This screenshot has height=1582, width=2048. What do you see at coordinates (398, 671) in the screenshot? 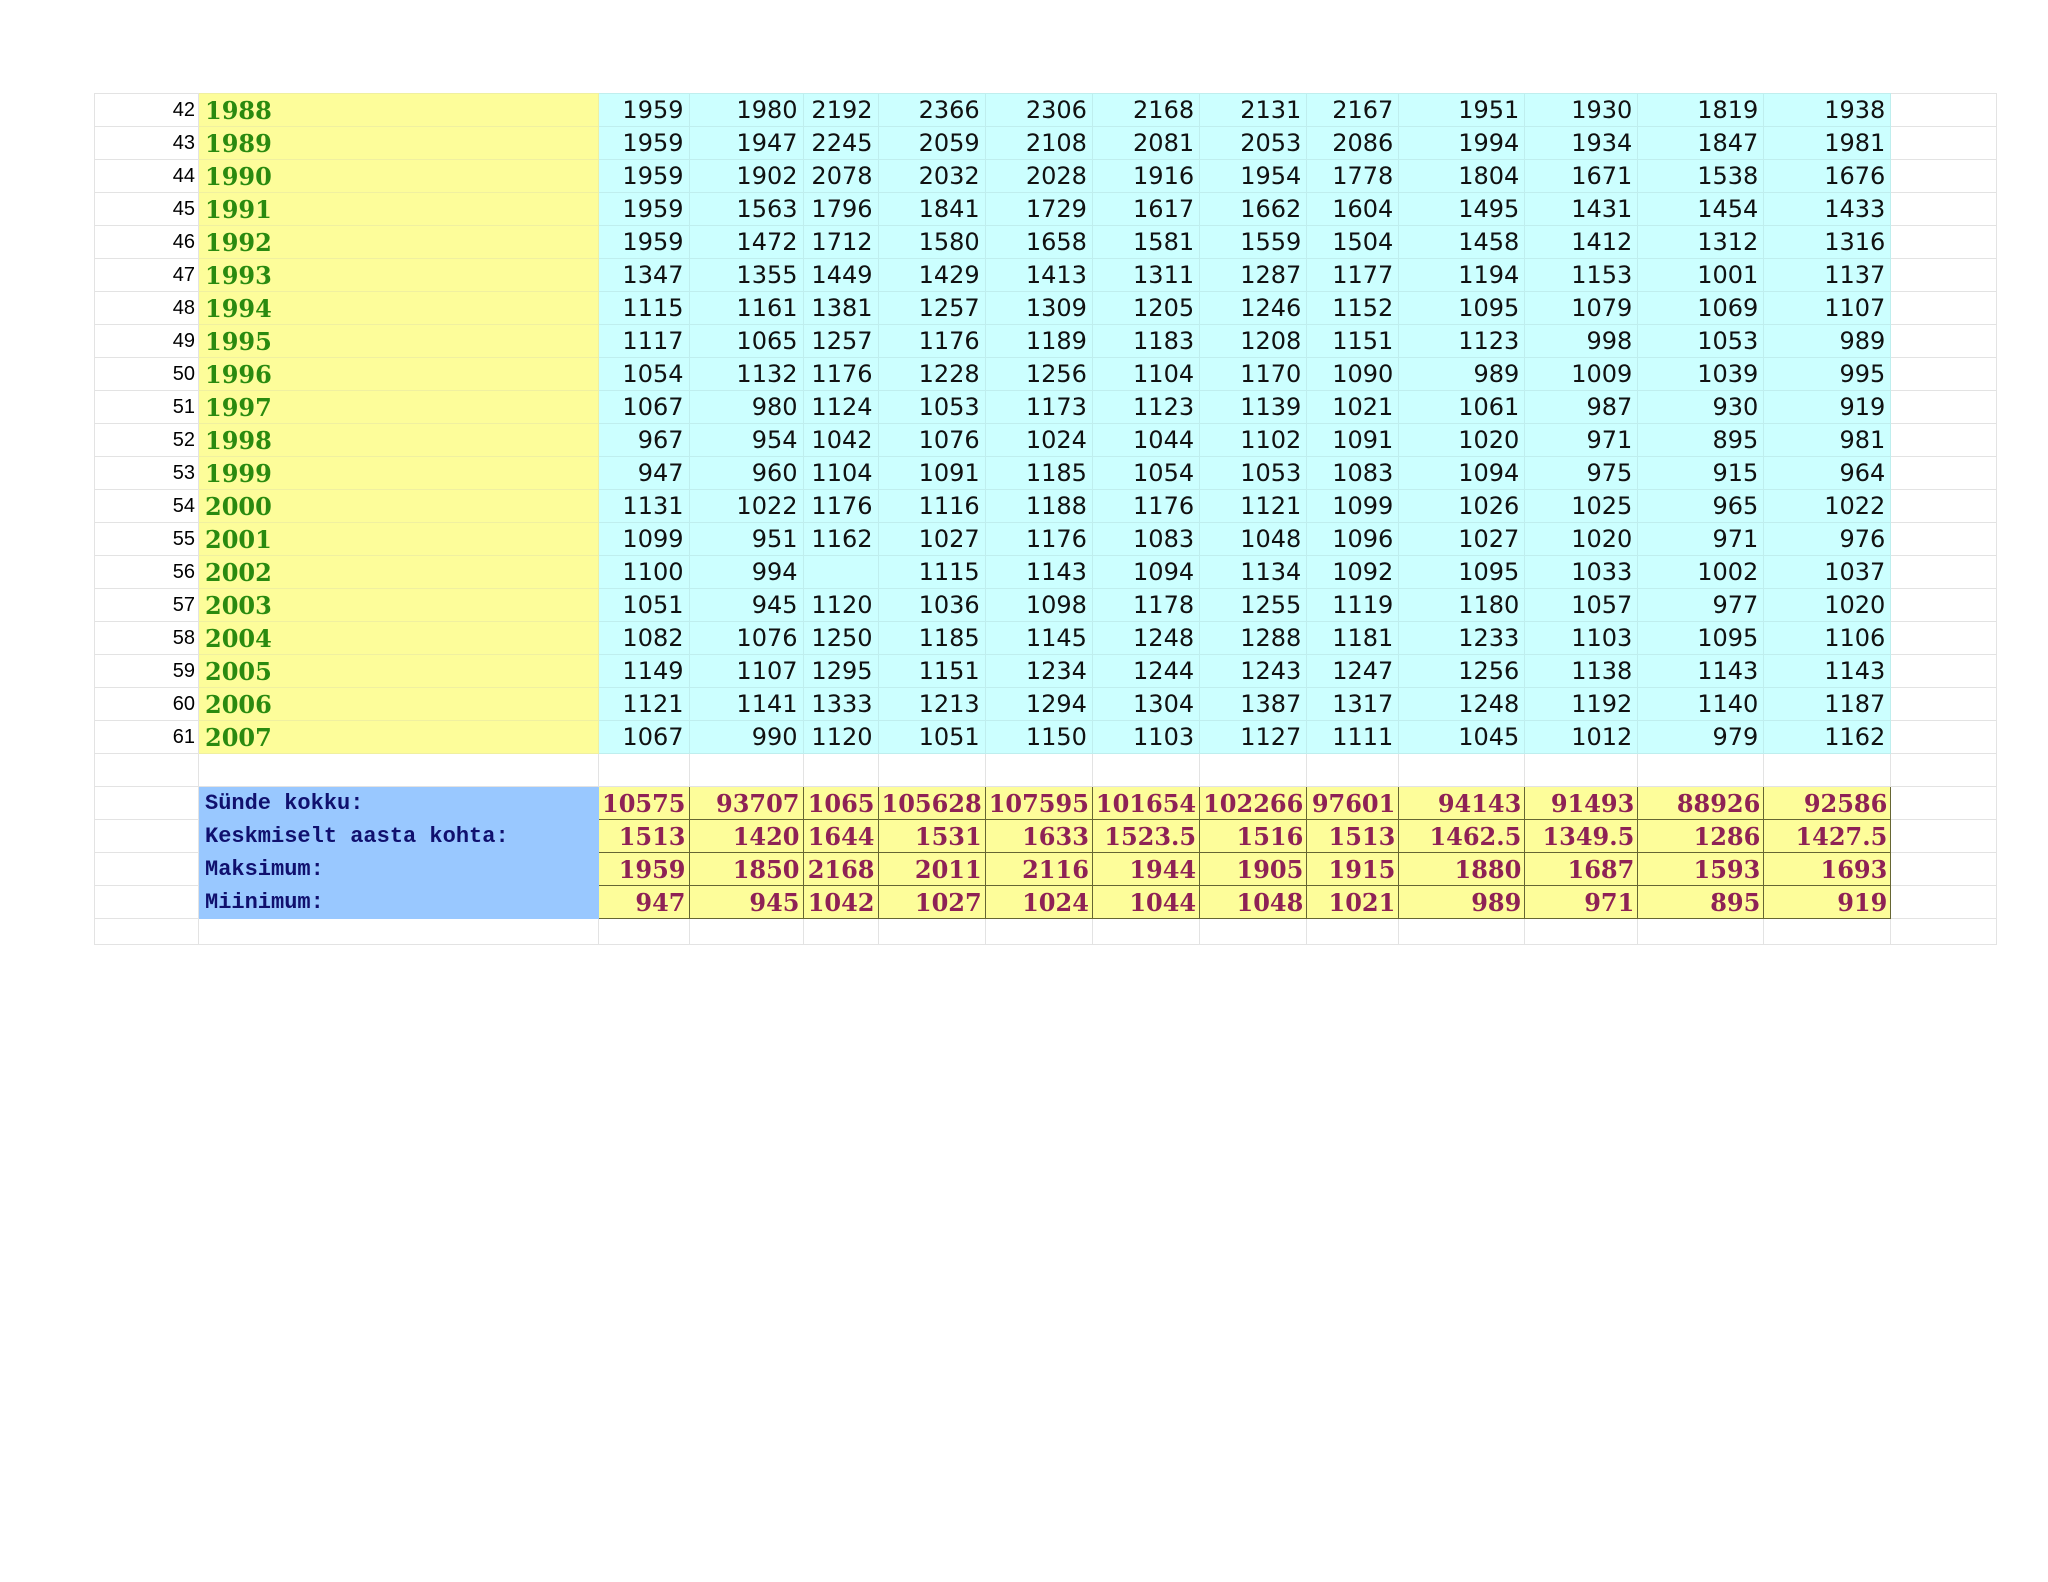
I see `year-cell: 2005` at bounding box center [398, 671].